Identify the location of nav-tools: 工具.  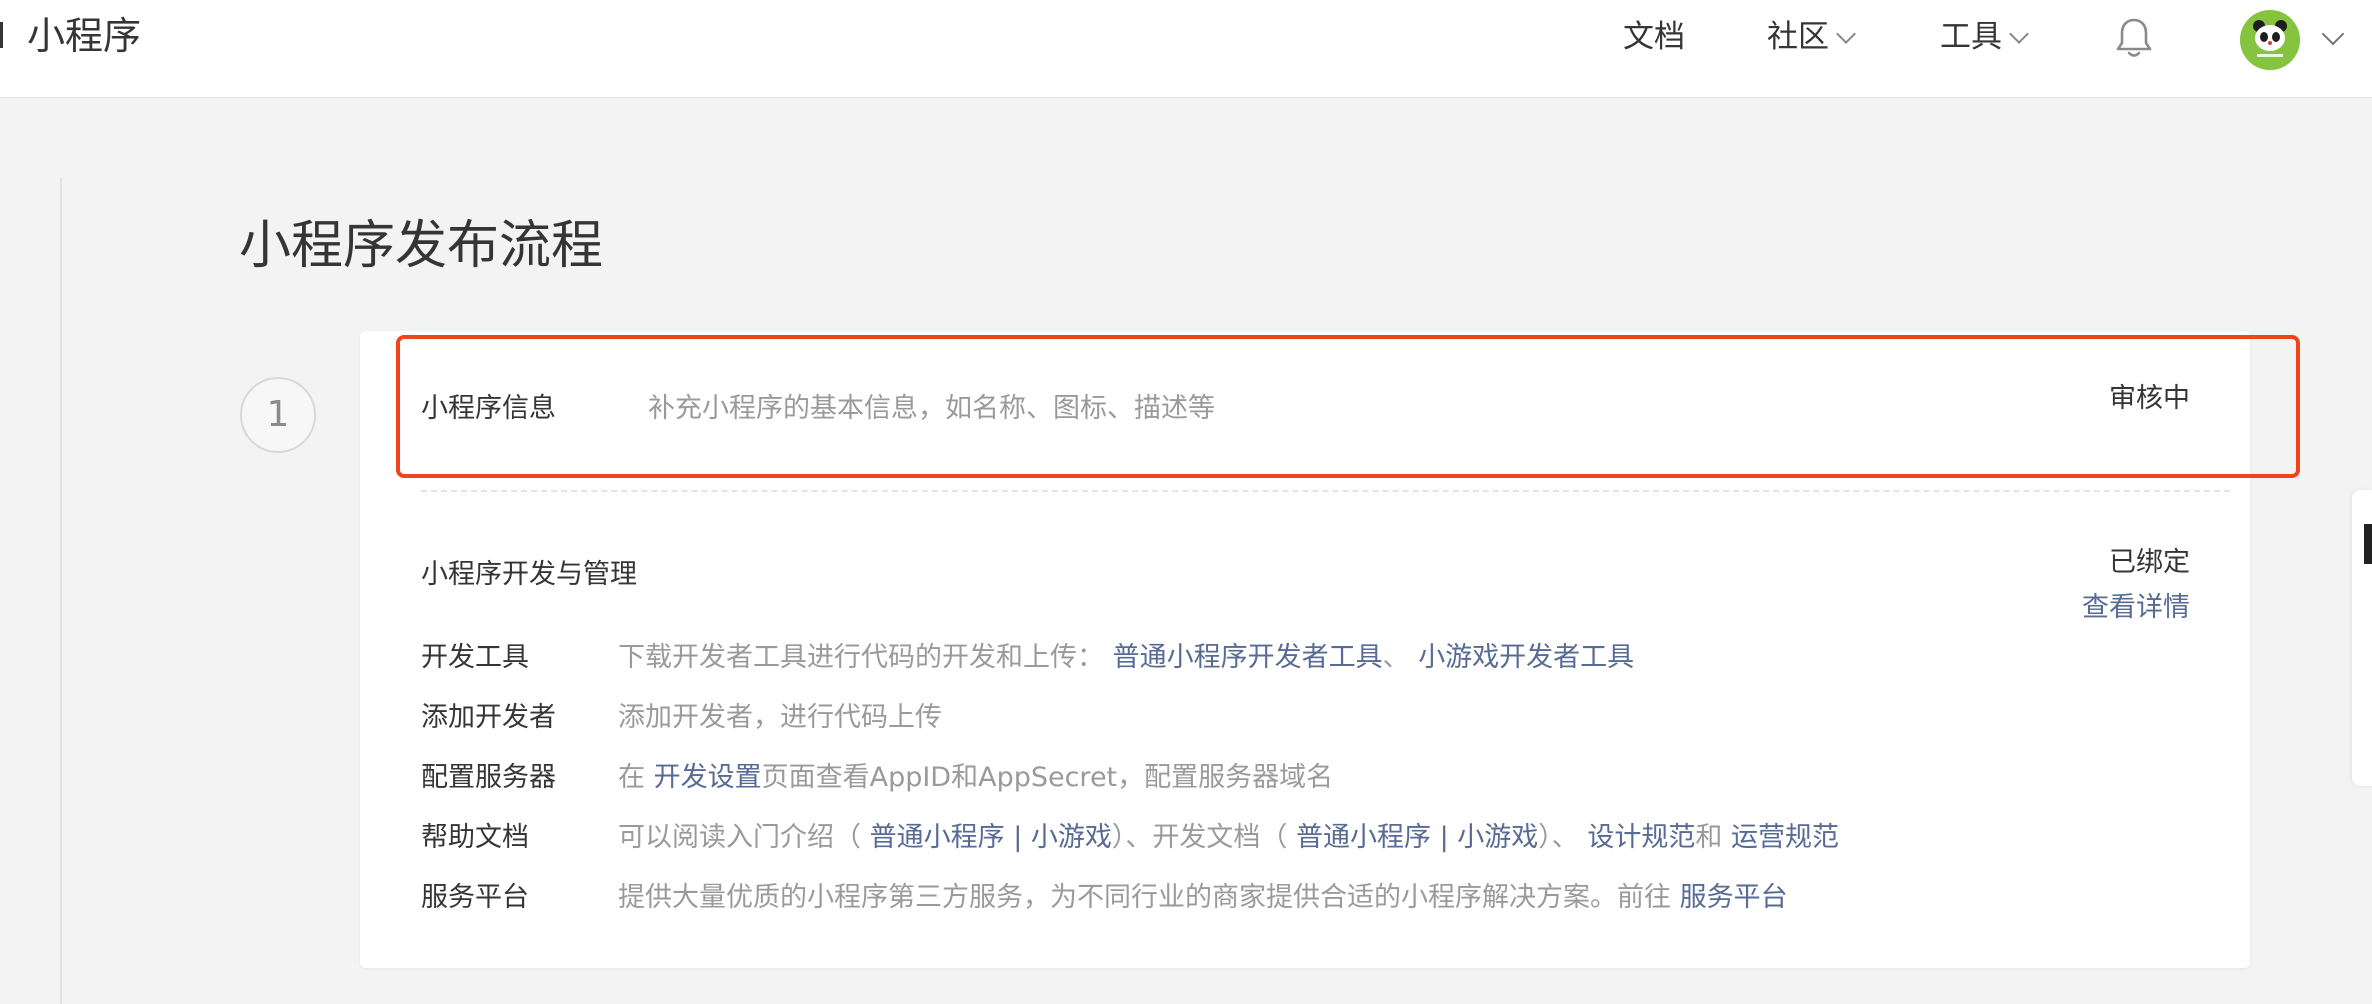
(1984, 37).